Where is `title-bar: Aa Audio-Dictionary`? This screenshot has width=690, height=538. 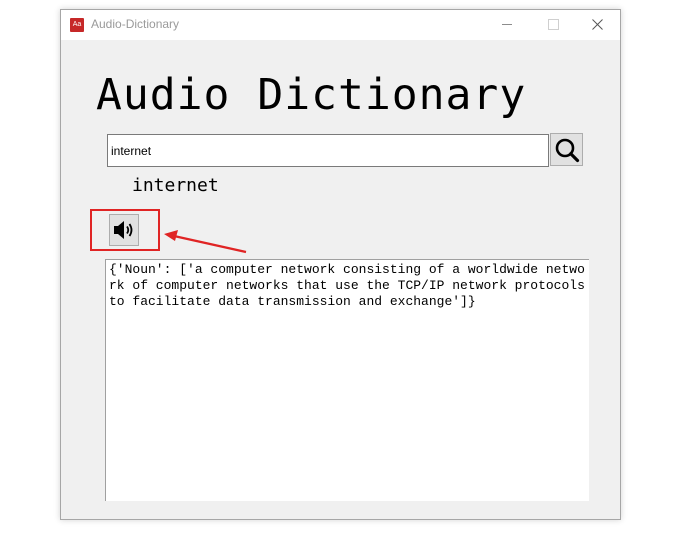 title-bar: Aa Audio-Dictionary is located at coordinates (340, 25).